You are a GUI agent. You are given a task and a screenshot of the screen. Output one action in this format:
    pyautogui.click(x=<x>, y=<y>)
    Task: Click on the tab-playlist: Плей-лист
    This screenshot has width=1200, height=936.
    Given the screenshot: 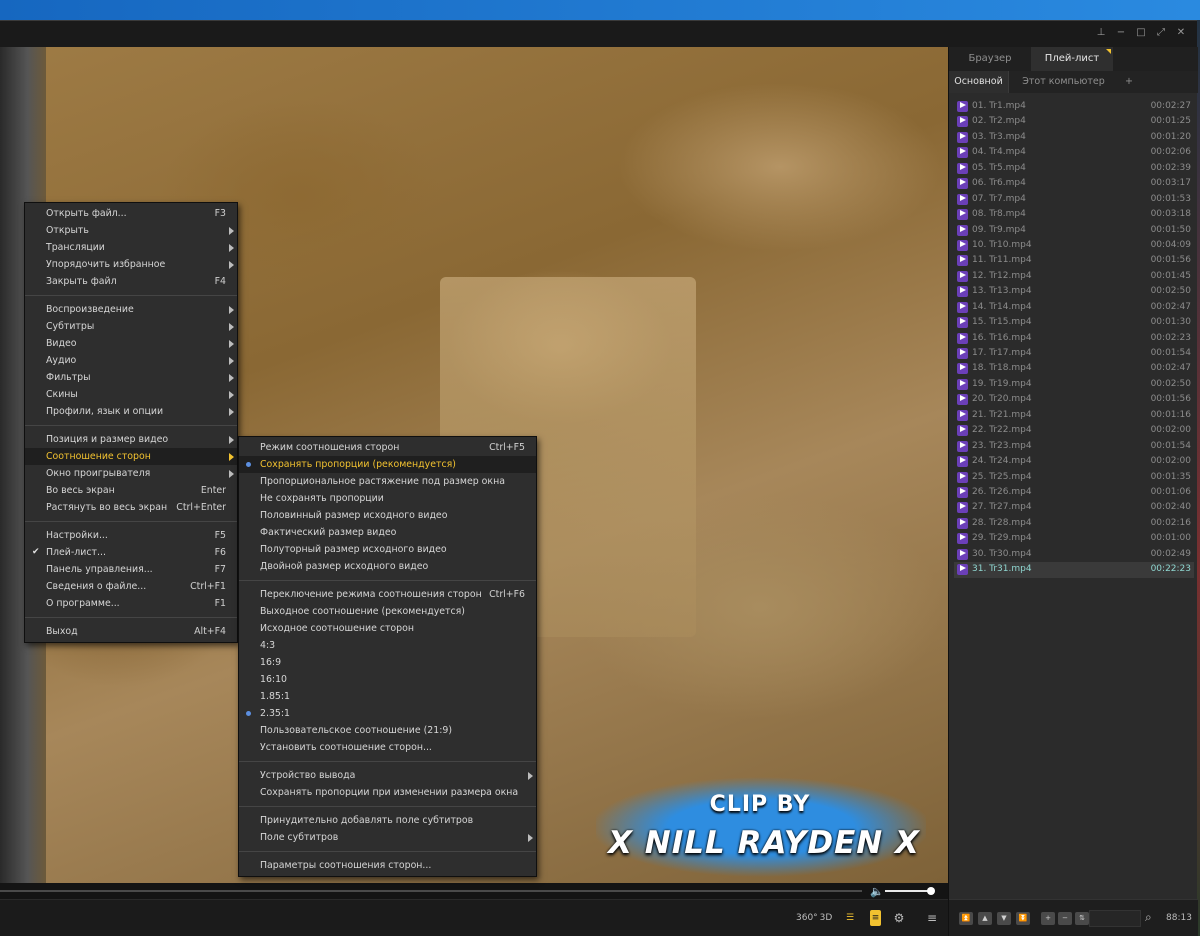 What is the action you would take?
    pyautogui.click(x=1072, y=59)
    